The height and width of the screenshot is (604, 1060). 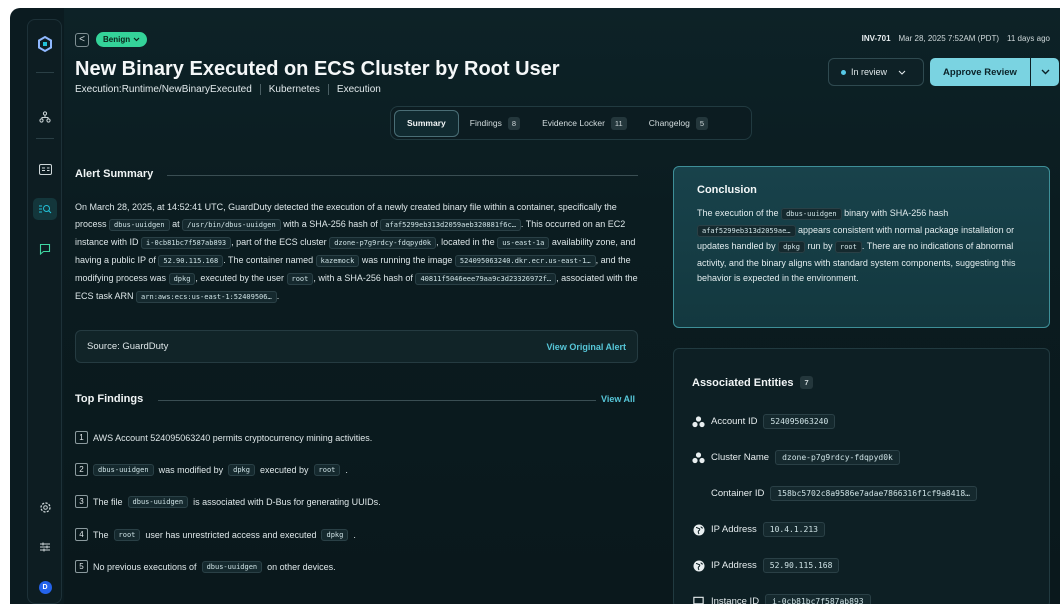 I want to click on verdict-label: Benign, so click(x=117, y=39).